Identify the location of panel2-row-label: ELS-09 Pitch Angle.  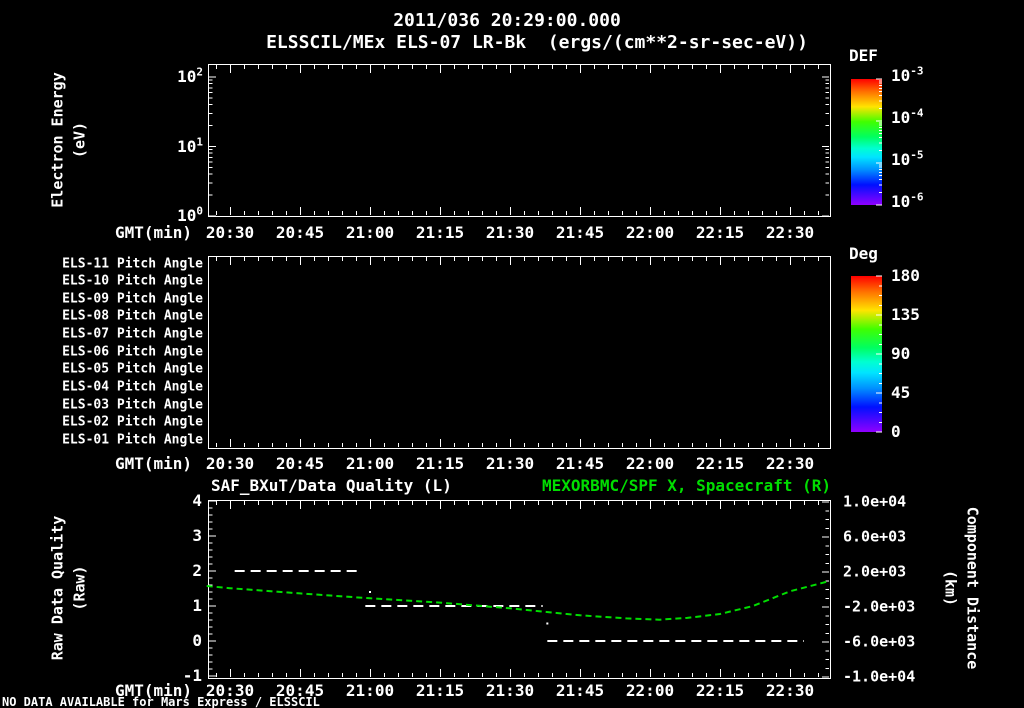
(132, 299).